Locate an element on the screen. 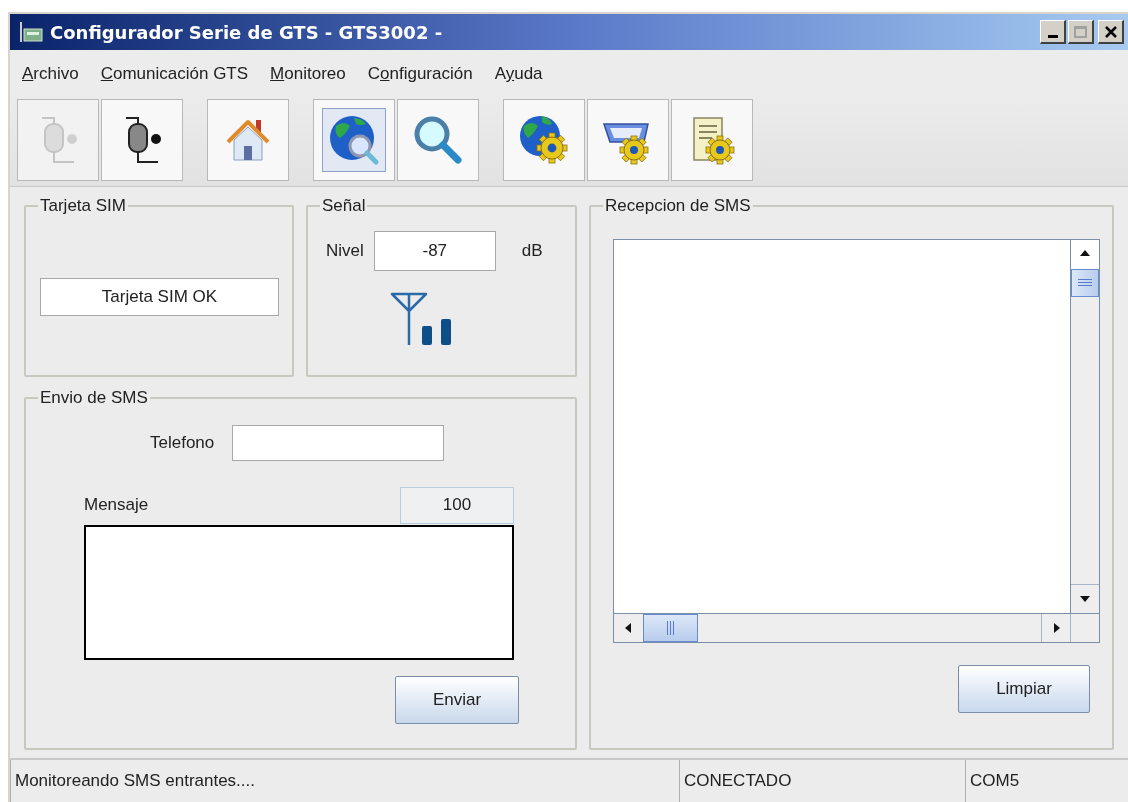 This screenshot has height=802, width=1128. group-title: Recepcion de SMS is located at coordinates (678, 206).